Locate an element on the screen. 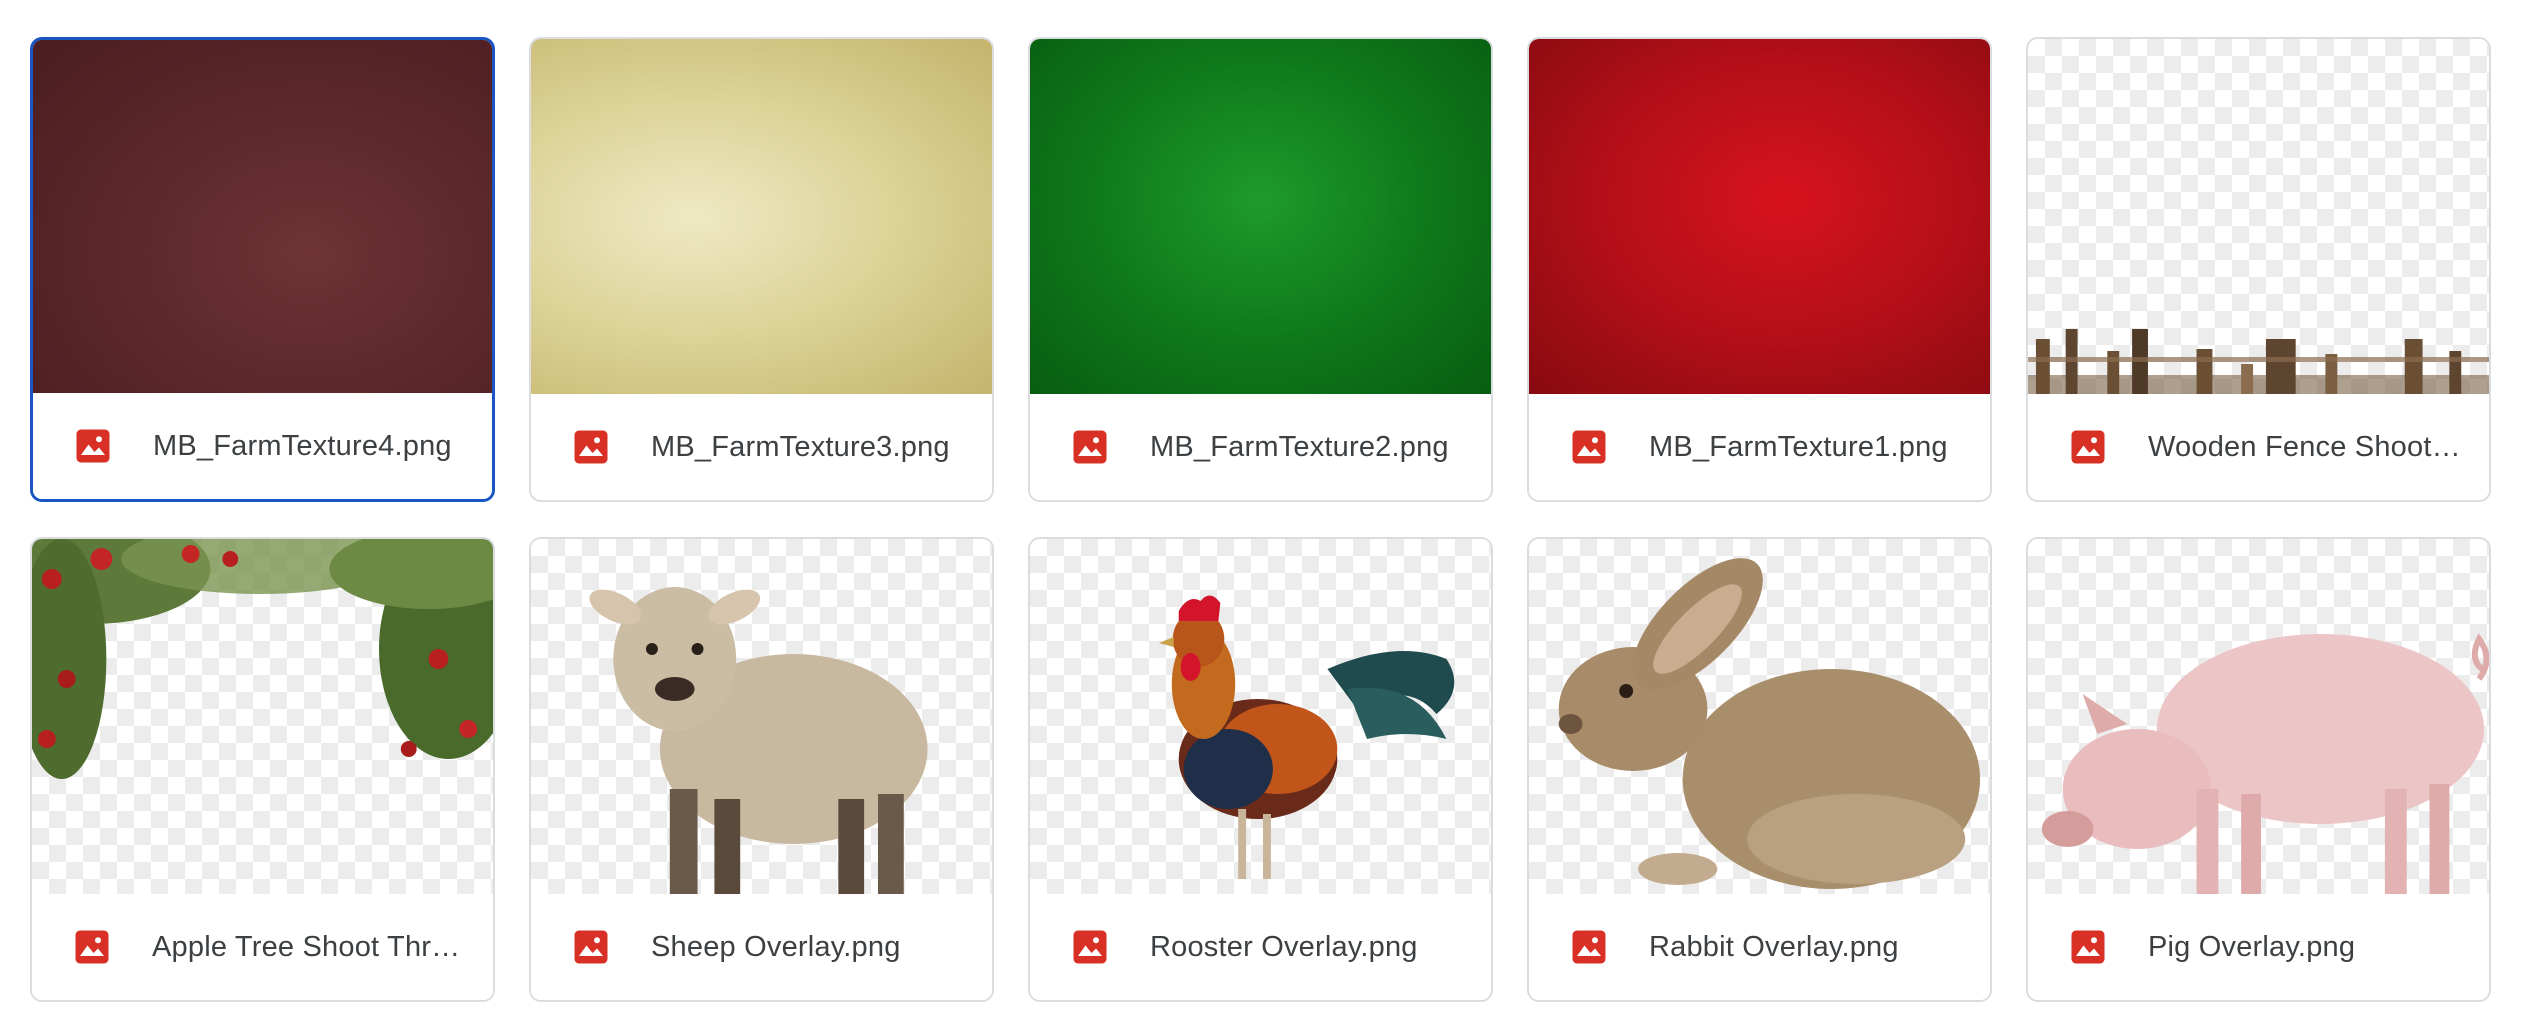  rabbit-illustration is located at coordinates (1769, 723).